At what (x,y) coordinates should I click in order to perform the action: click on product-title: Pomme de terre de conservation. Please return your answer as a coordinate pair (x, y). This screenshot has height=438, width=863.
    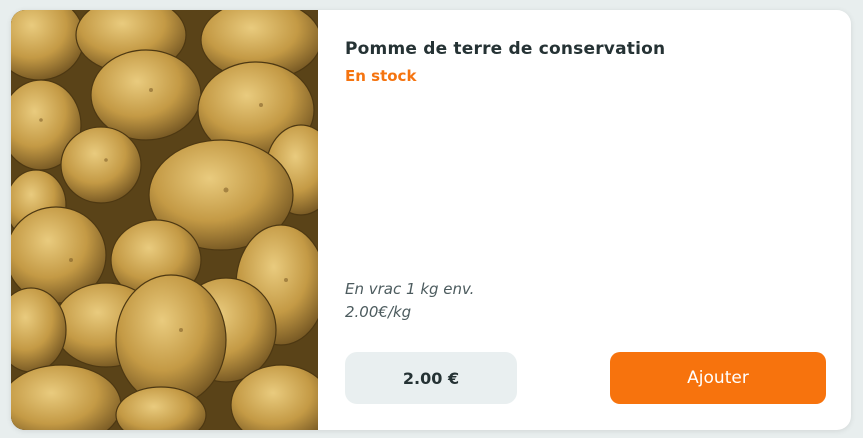
    Looking at the image, I should click on (505, 49).